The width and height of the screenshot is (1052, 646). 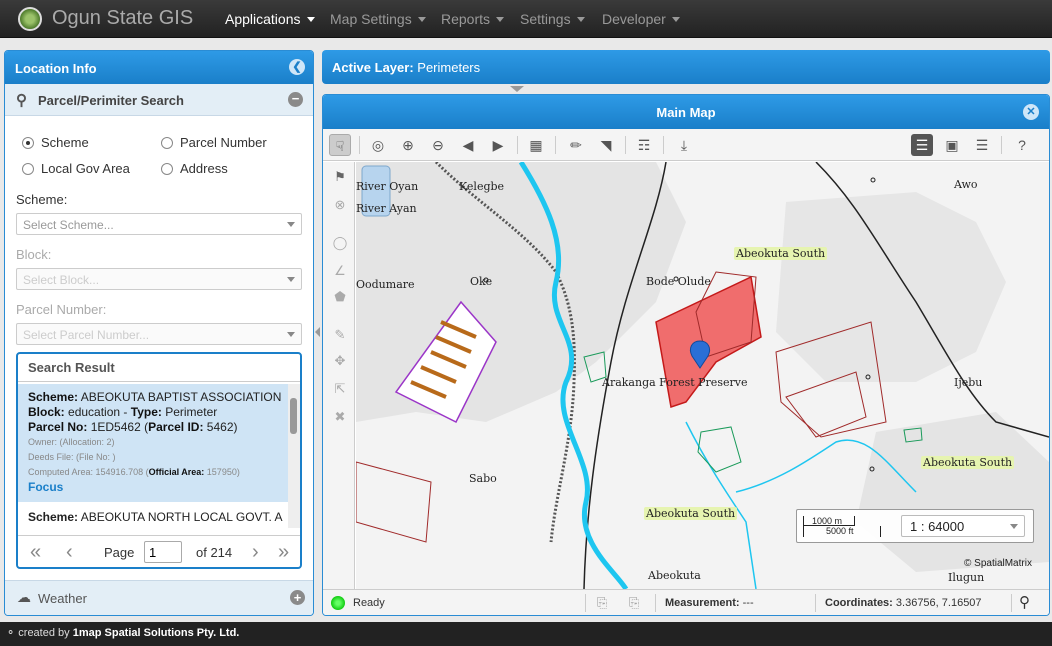 I want to click on weather-section: ☁ Weather +, so click(x=159, y=597).